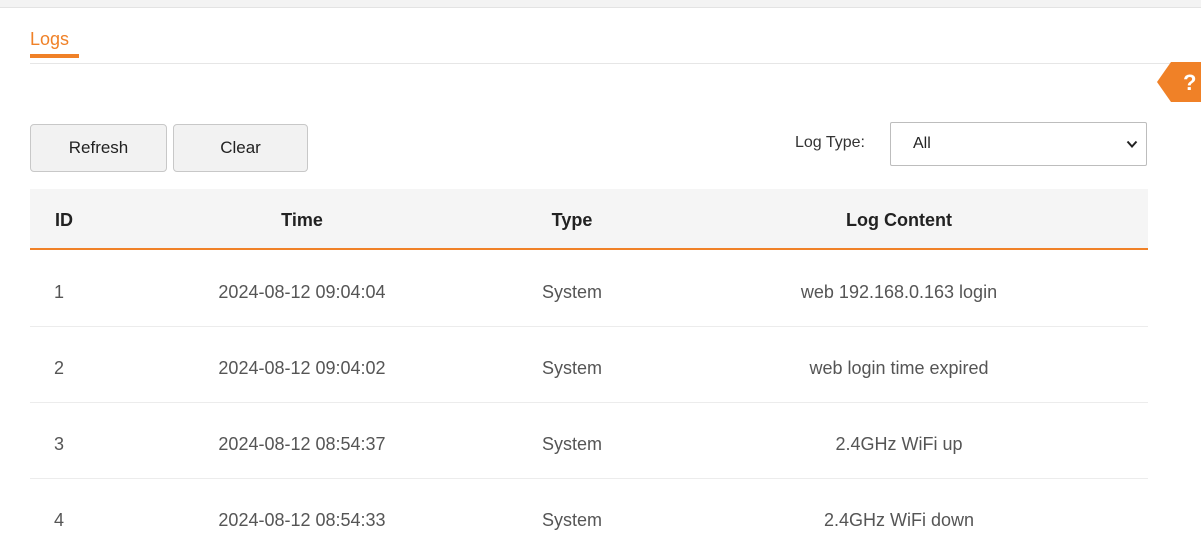 The width and height of the screenshot is (1201, 555). Describe the element at coordinates (302, 220) in the screenshot. I see `column-header-time: Time` at that location.